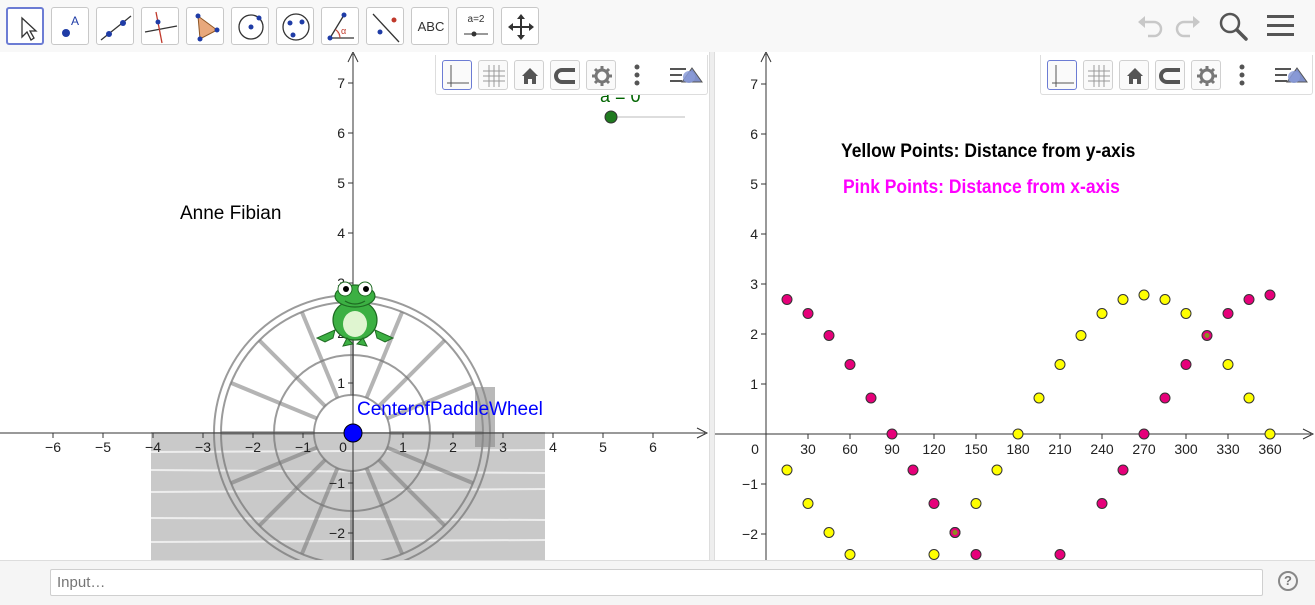 The image size is (1315, 605). Describe the element at coordinates (1270, 449) in the screenshot. I see `x-tick-label: 360` at that location.